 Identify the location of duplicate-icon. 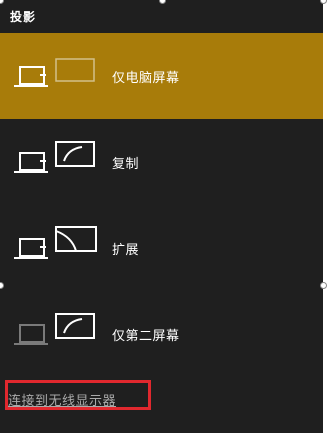
(54, 157).